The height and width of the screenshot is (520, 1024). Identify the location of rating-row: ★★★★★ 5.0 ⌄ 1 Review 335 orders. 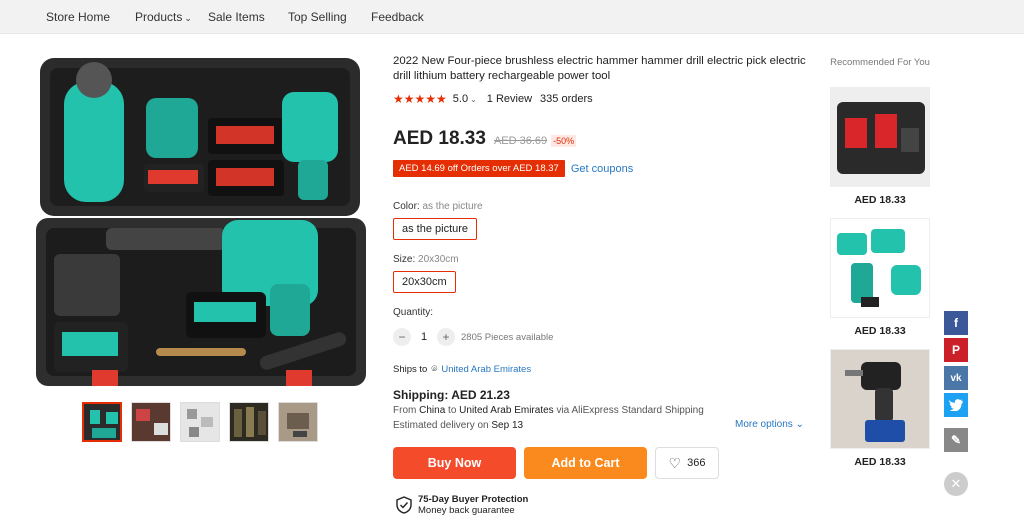
(493, 99).